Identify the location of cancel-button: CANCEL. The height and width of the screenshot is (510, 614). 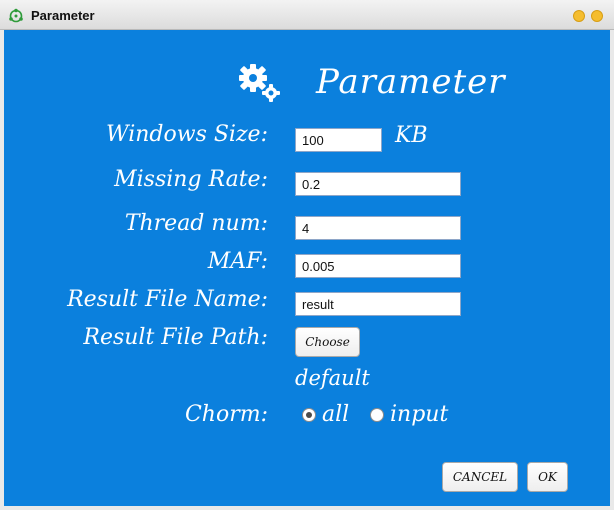
(480, 477).